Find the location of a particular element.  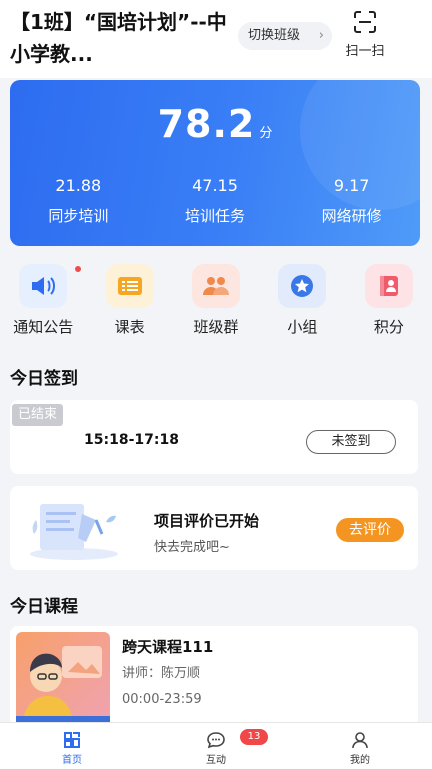

header: 【1班】“国培计划”--中小学教... 切换班级 › 扫一扫 is located at coordinates (216, 39).